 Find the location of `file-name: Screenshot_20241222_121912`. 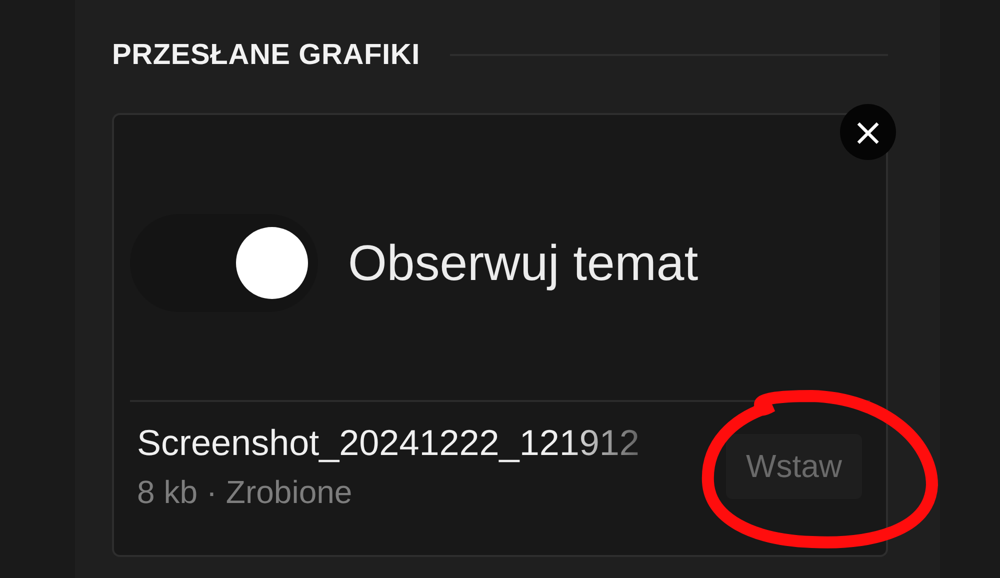

file-name: Screenshot_20241222_121912 is located at coordinates (388, 443).